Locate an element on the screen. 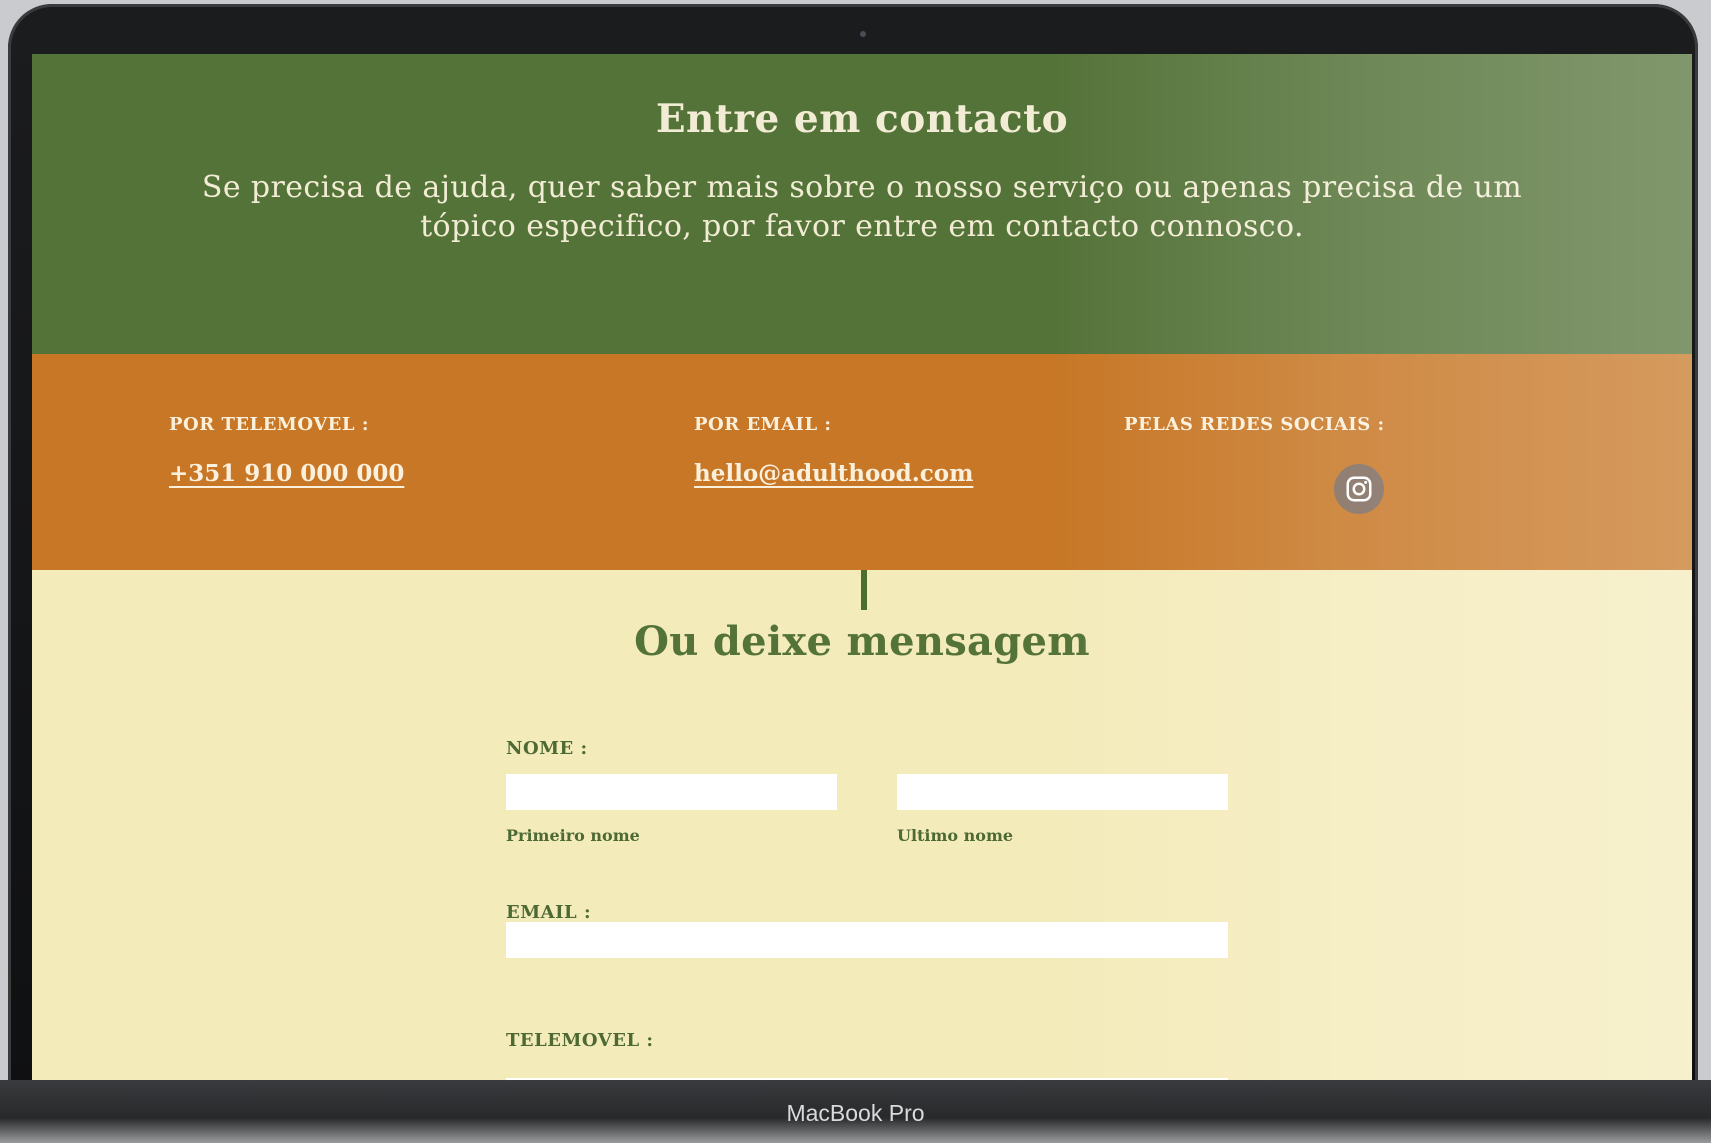 The height and width of the screenshot is (1143, 1711). hero-title: Entre em contacto is located at coordinates (862, 119).